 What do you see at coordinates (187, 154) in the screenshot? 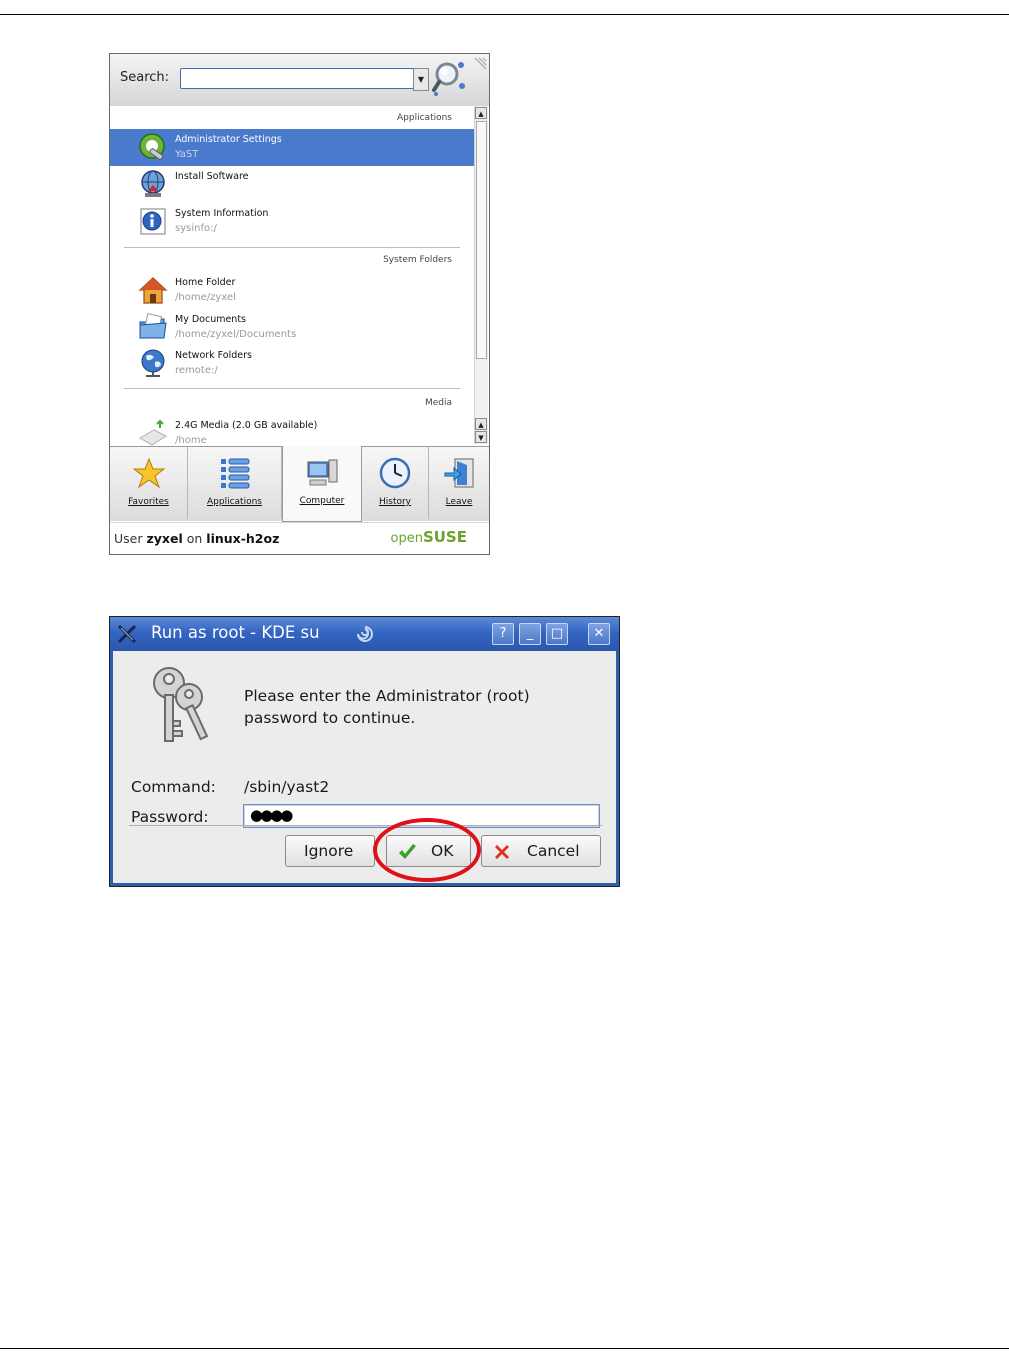
I see `item-subtitle: YaST` at bounding box center [187, 154].